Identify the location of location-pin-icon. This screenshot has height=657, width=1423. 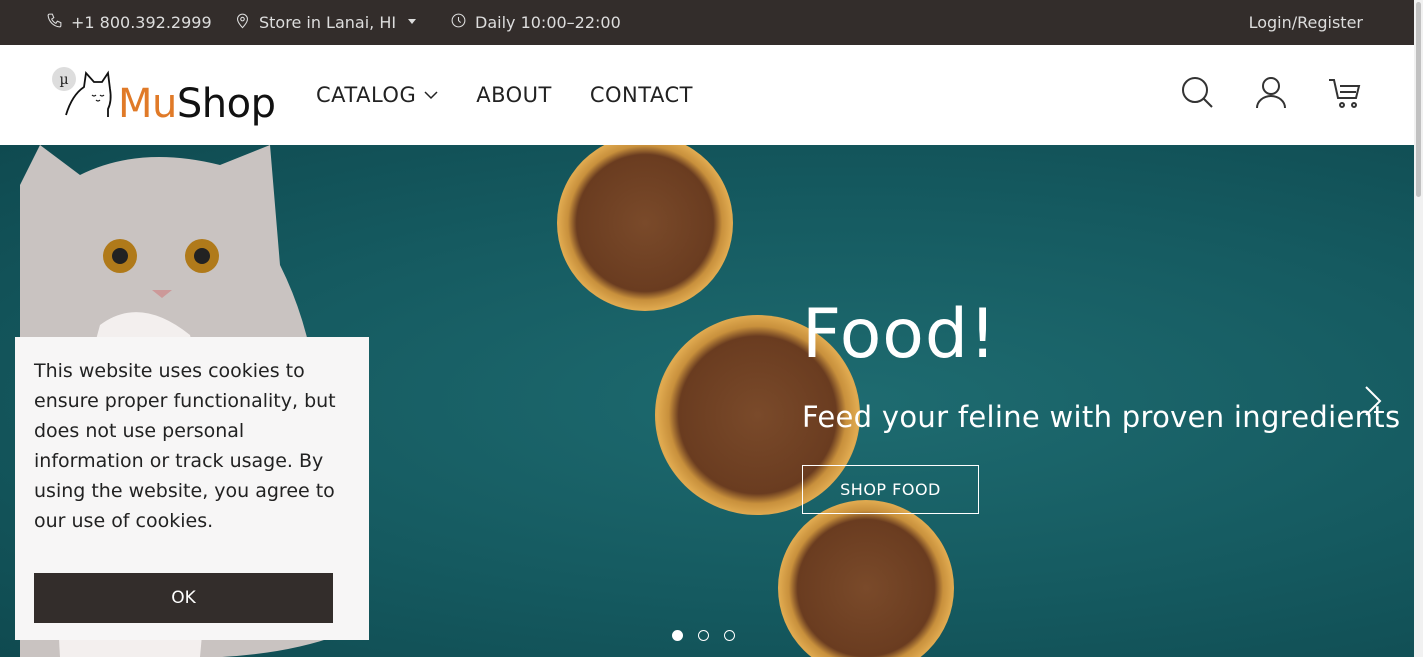
(242, 22).